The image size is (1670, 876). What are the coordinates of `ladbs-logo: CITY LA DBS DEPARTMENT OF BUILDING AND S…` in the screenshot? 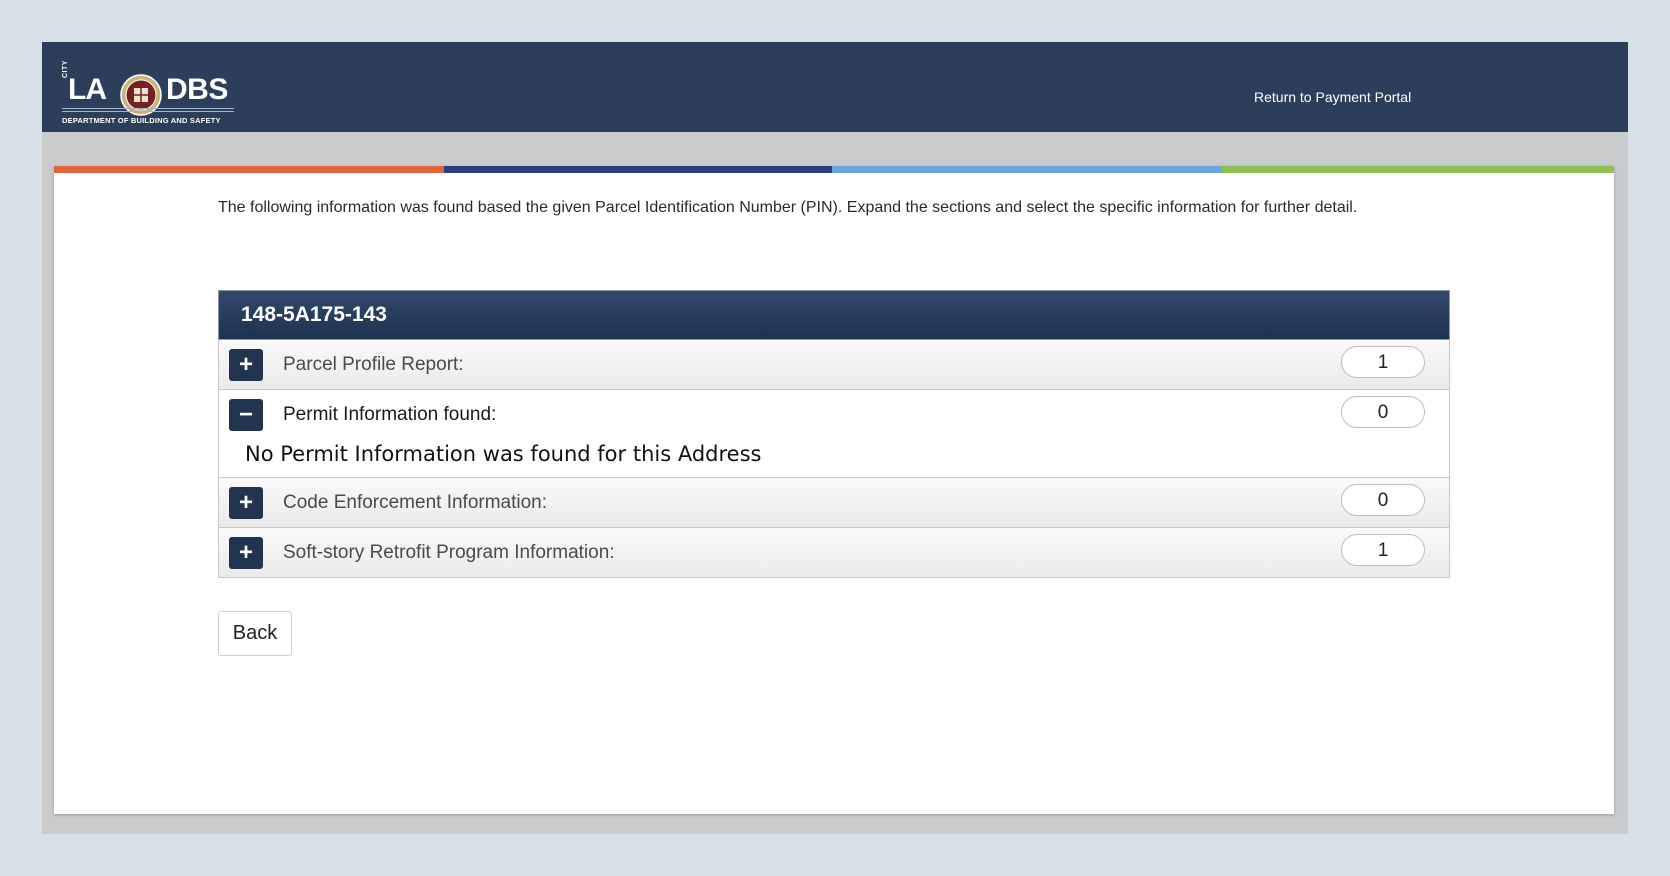 It's located at (149, 94).